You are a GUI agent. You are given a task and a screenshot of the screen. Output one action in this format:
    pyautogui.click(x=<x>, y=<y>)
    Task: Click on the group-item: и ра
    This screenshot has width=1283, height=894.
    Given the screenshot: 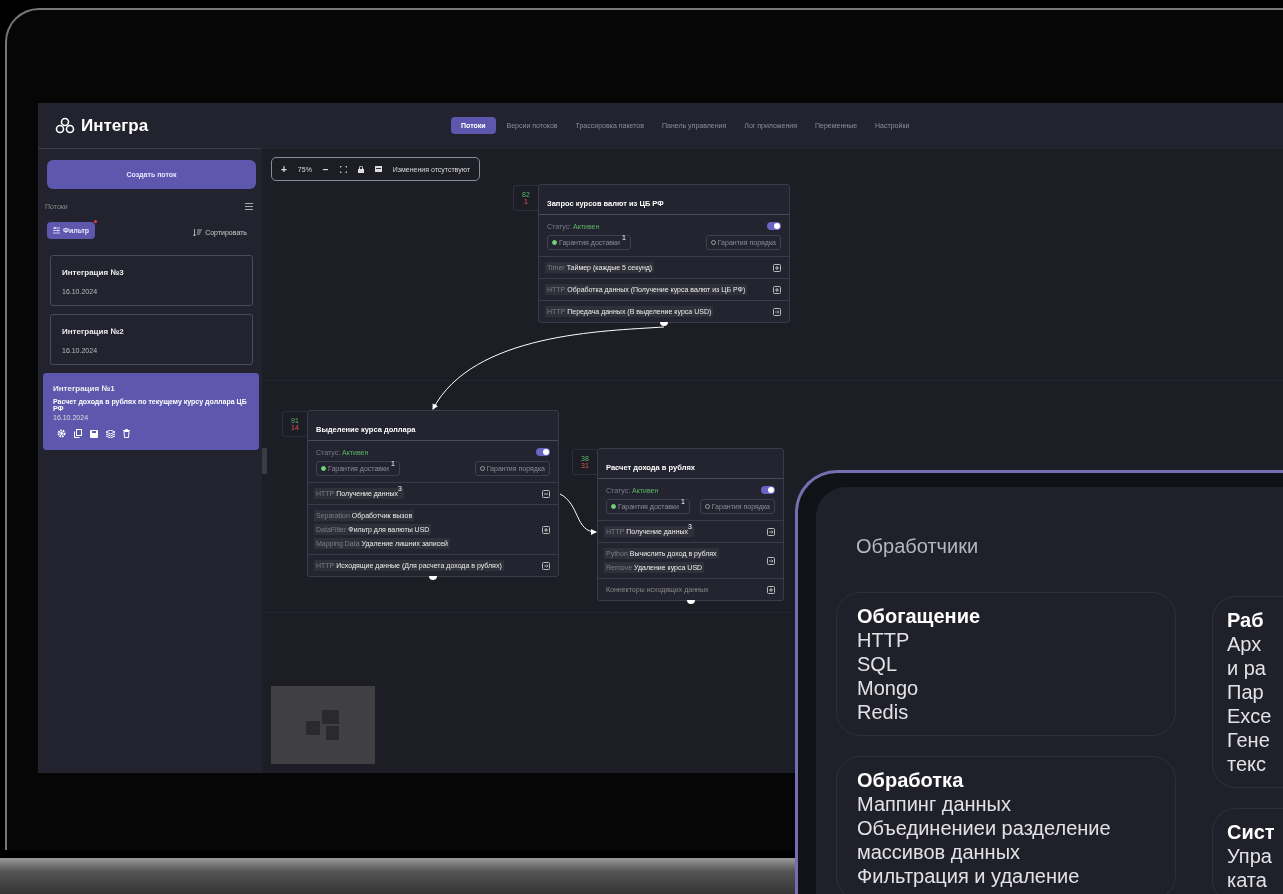 What is the action you would take?
    pyautogui.click(x=1246, y=668)
    